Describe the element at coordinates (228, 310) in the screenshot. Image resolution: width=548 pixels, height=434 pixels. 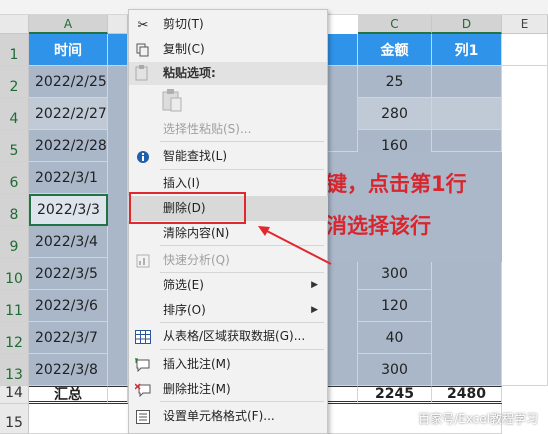
I see `menu-item-sort: 排序(O) ▶` at that location.